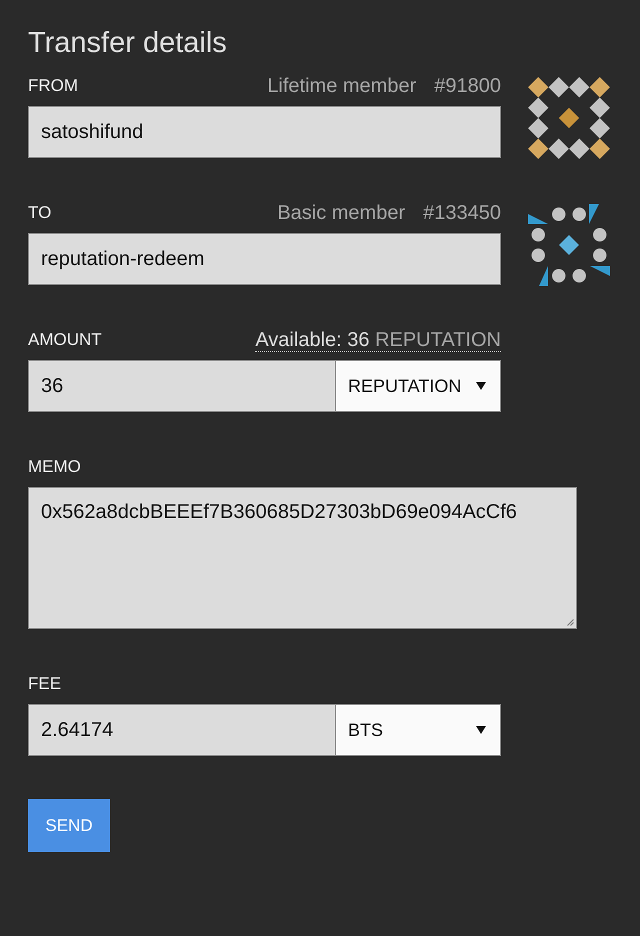 The image size is (640, 936). Describe the element at coordinates (40, 213) in the screenshot. I see `field-label: TO` at that location.